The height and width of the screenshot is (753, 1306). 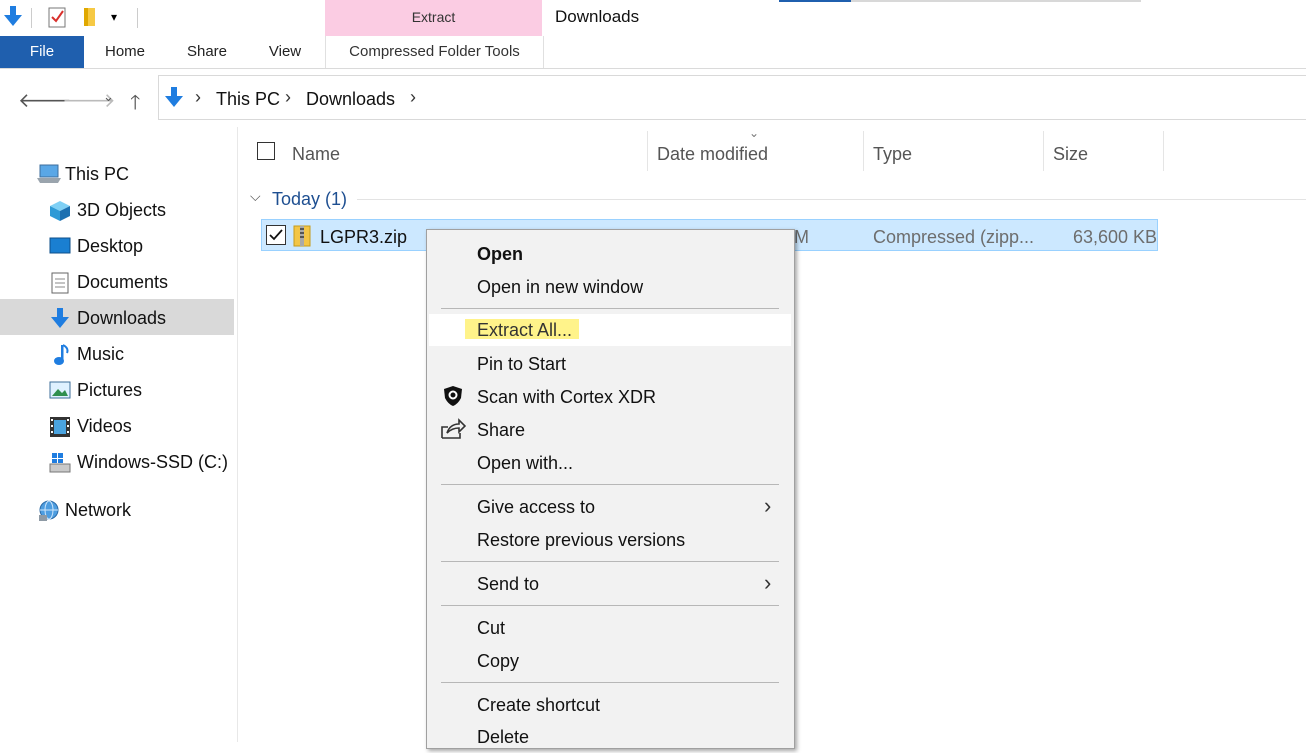 What do you see at coordinates (503, 737) in the screenshot?
I see `menu-item-label: Delete` at bounding box center [503, 737].